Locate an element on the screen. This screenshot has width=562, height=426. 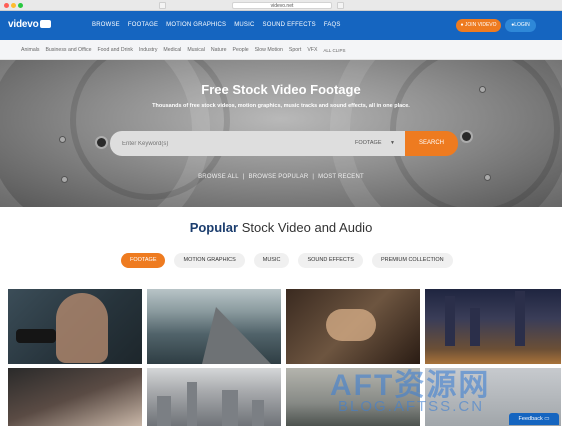
browse-popular-link: BROWSE POPULAR is located at coordinates (279, 177).